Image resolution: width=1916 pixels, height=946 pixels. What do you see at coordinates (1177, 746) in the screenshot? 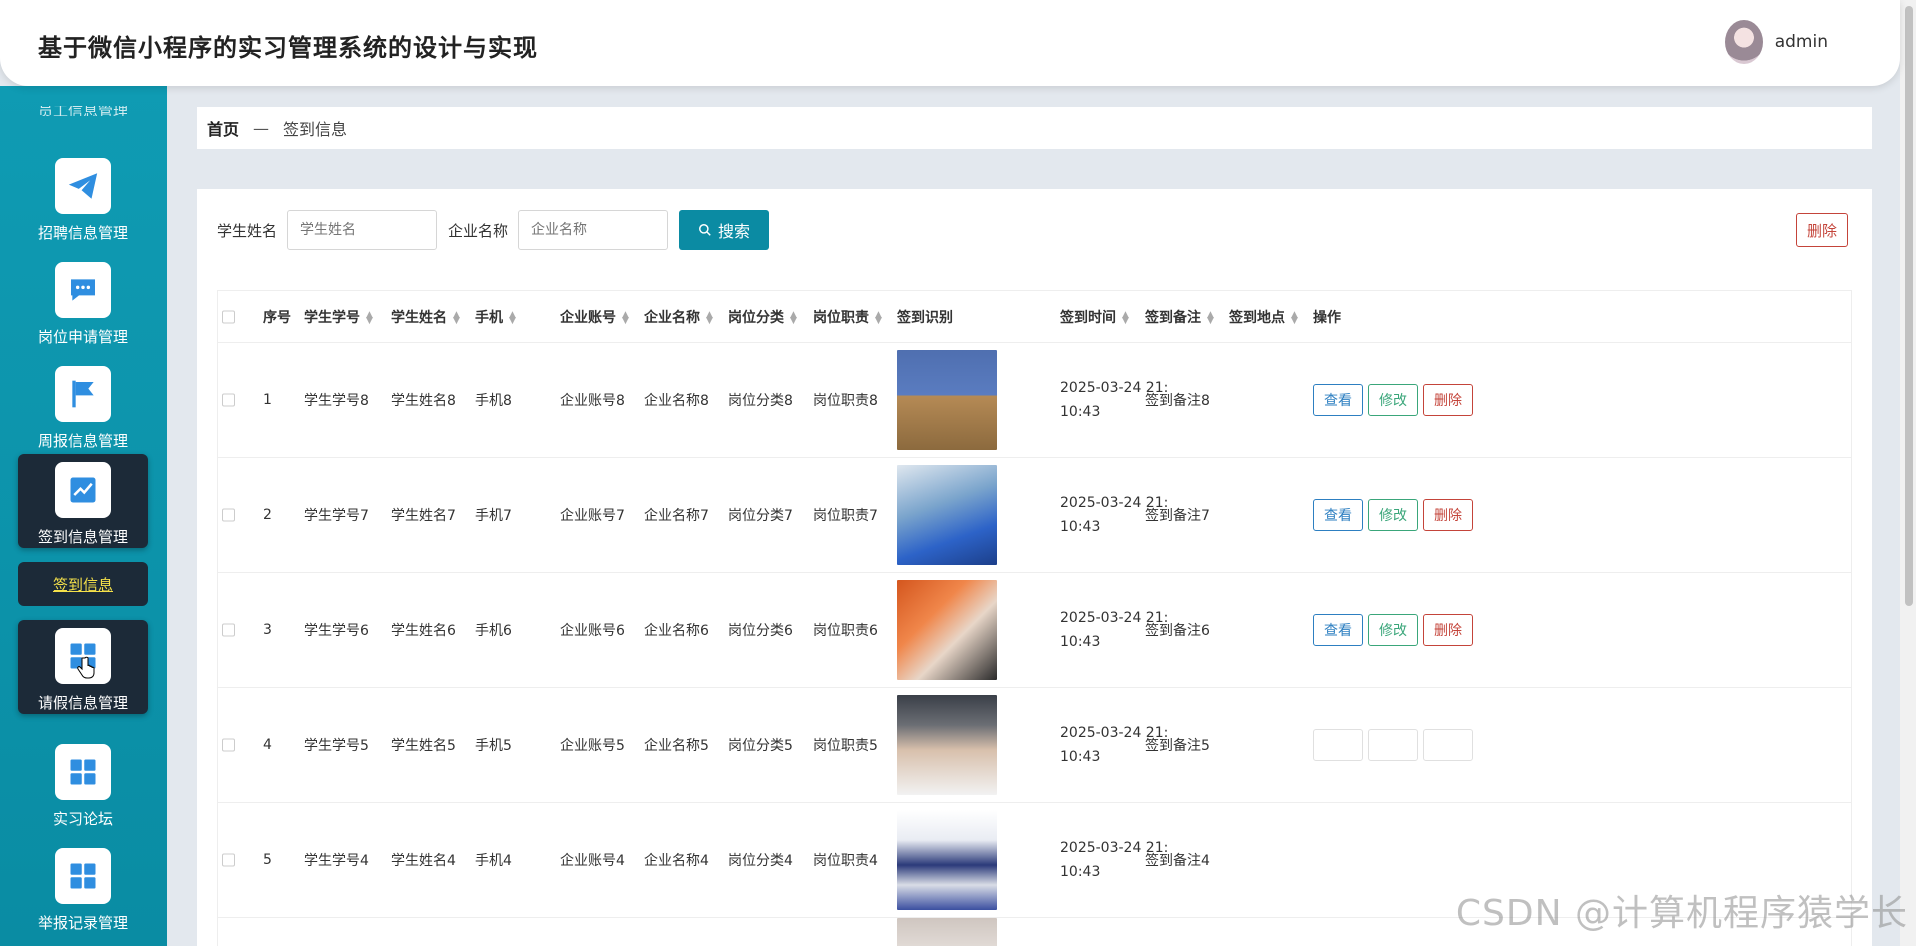
I see `cell-checkin-note: 签到备注5` at bounding box center [1177, 746].